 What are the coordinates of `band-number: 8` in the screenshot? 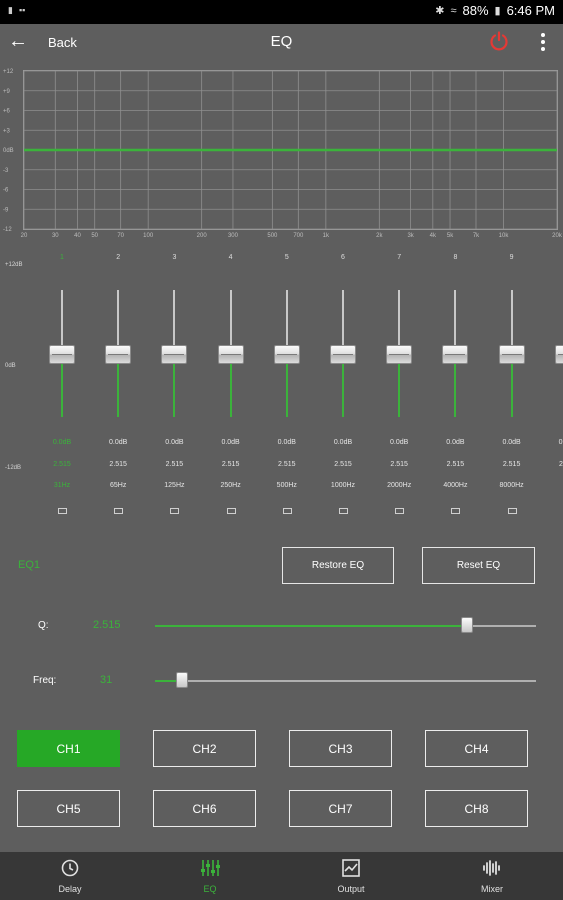 It's located at (455, 257).